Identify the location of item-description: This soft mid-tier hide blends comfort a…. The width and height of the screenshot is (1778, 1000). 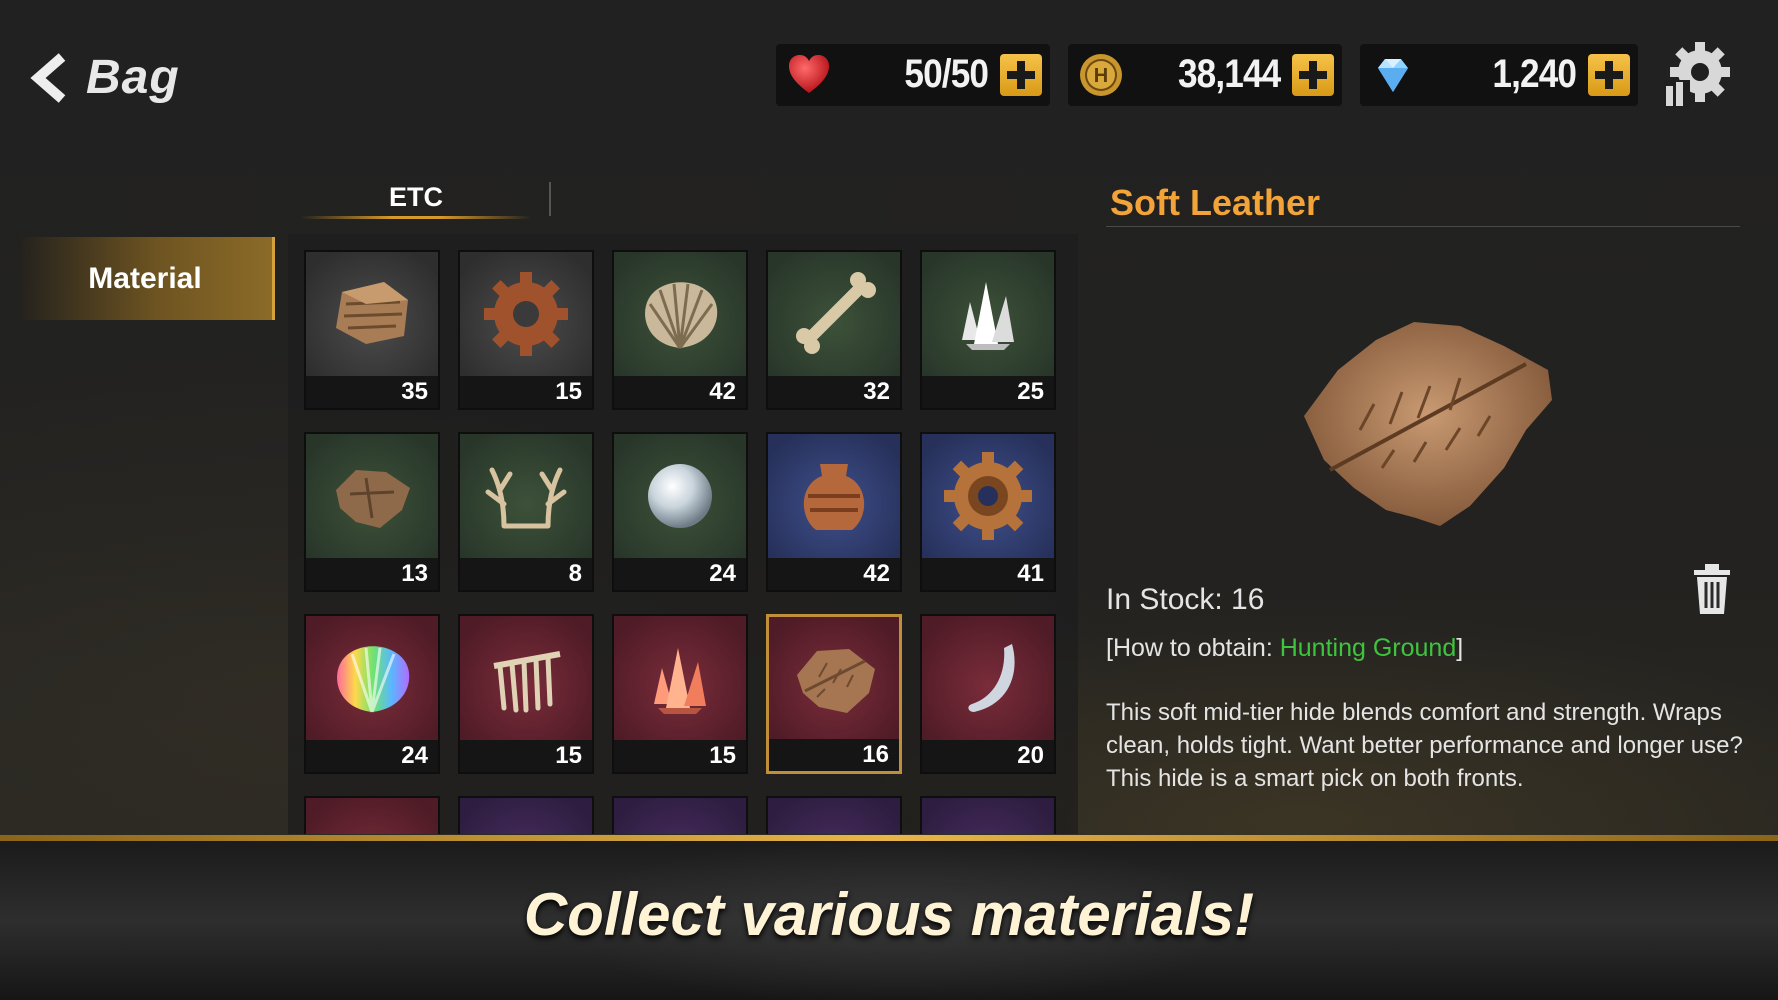
(1424, 745).